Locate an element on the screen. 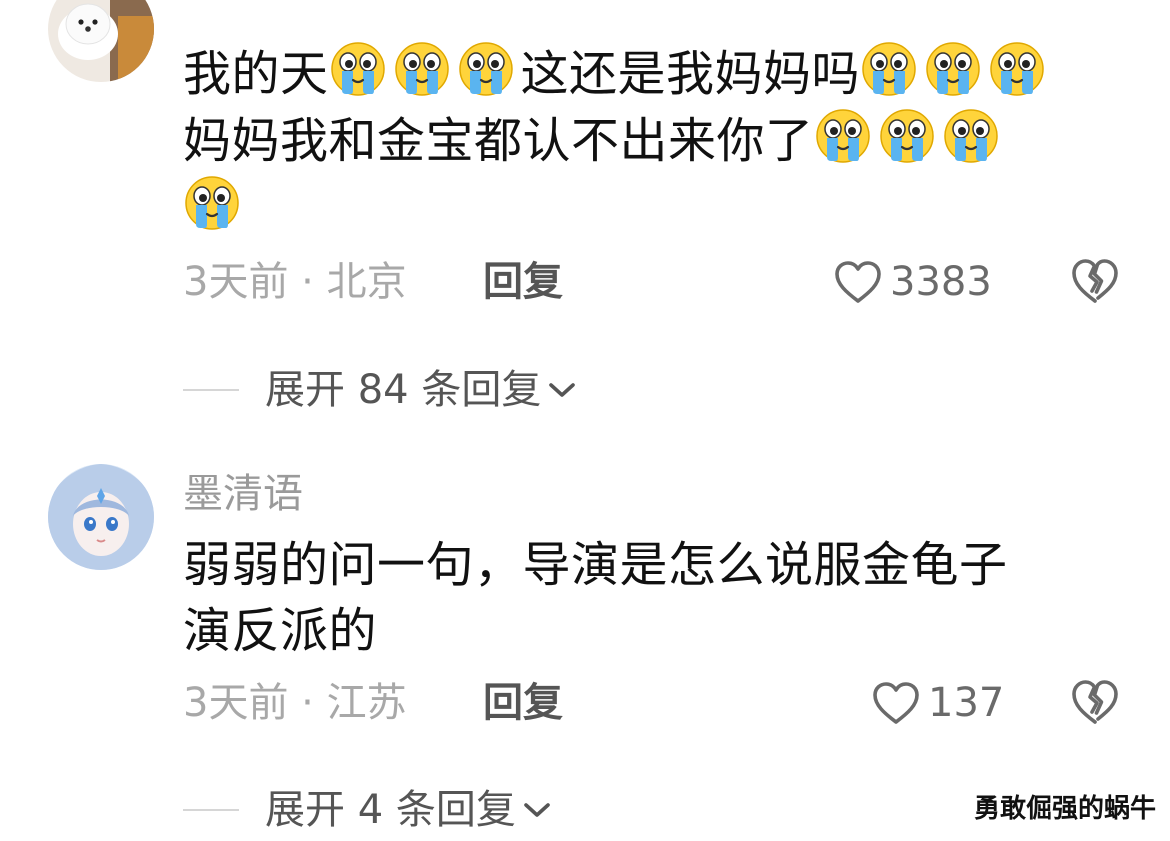 Image resolution: width=1170 pixels, height=841 pixels. expand-replies-button: 展开 4 条回复 is located at coordinates (367, 810).